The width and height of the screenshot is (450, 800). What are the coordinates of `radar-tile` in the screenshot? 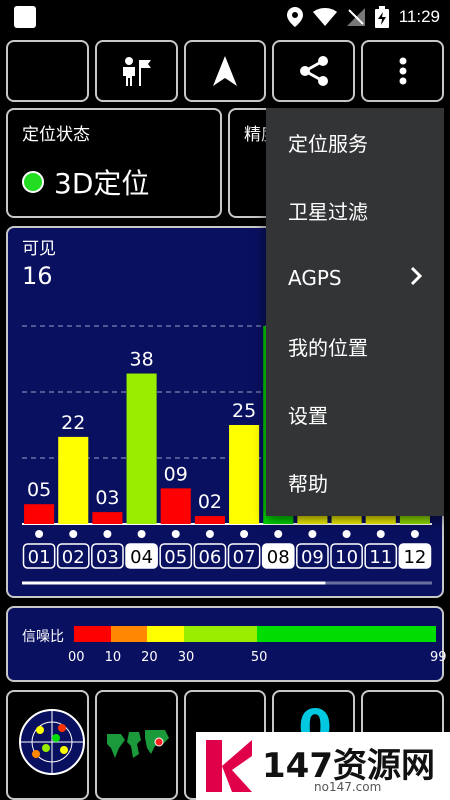 It's located at (47, 745).